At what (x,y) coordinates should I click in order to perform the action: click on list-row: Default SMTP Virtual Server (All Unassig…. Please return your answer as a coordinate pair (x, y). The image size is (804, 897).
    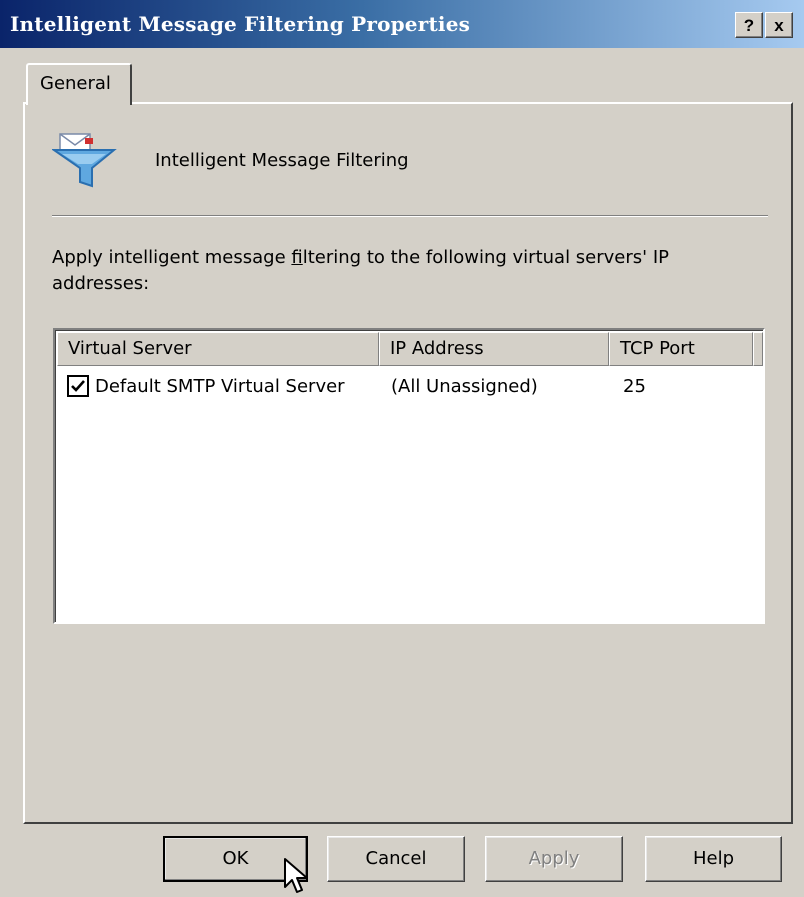
    Looking at the image, I should click on (409, 387).